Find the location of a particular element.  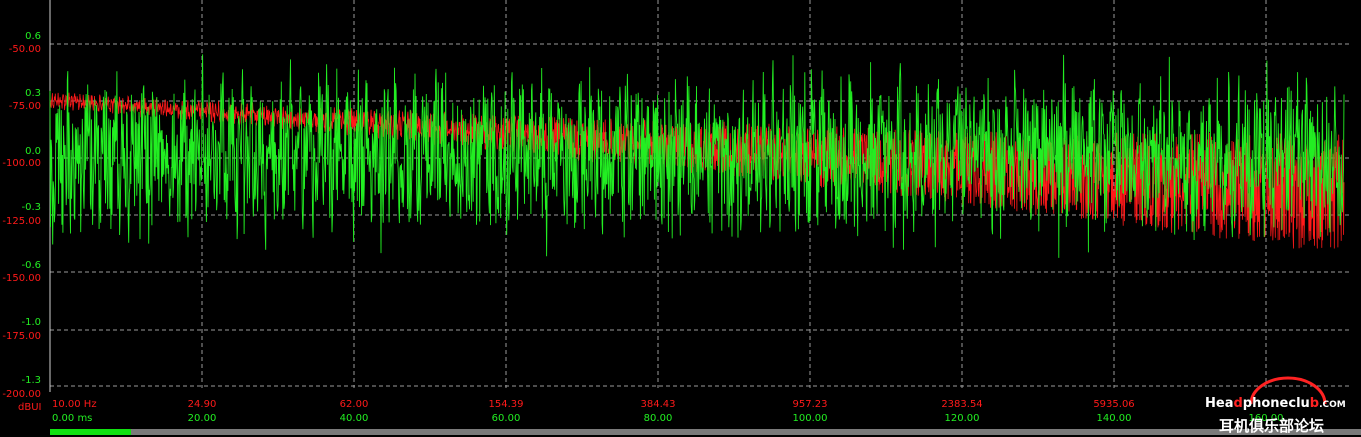

x-tick-red: 384.43 is located at coordinates (658, 404).